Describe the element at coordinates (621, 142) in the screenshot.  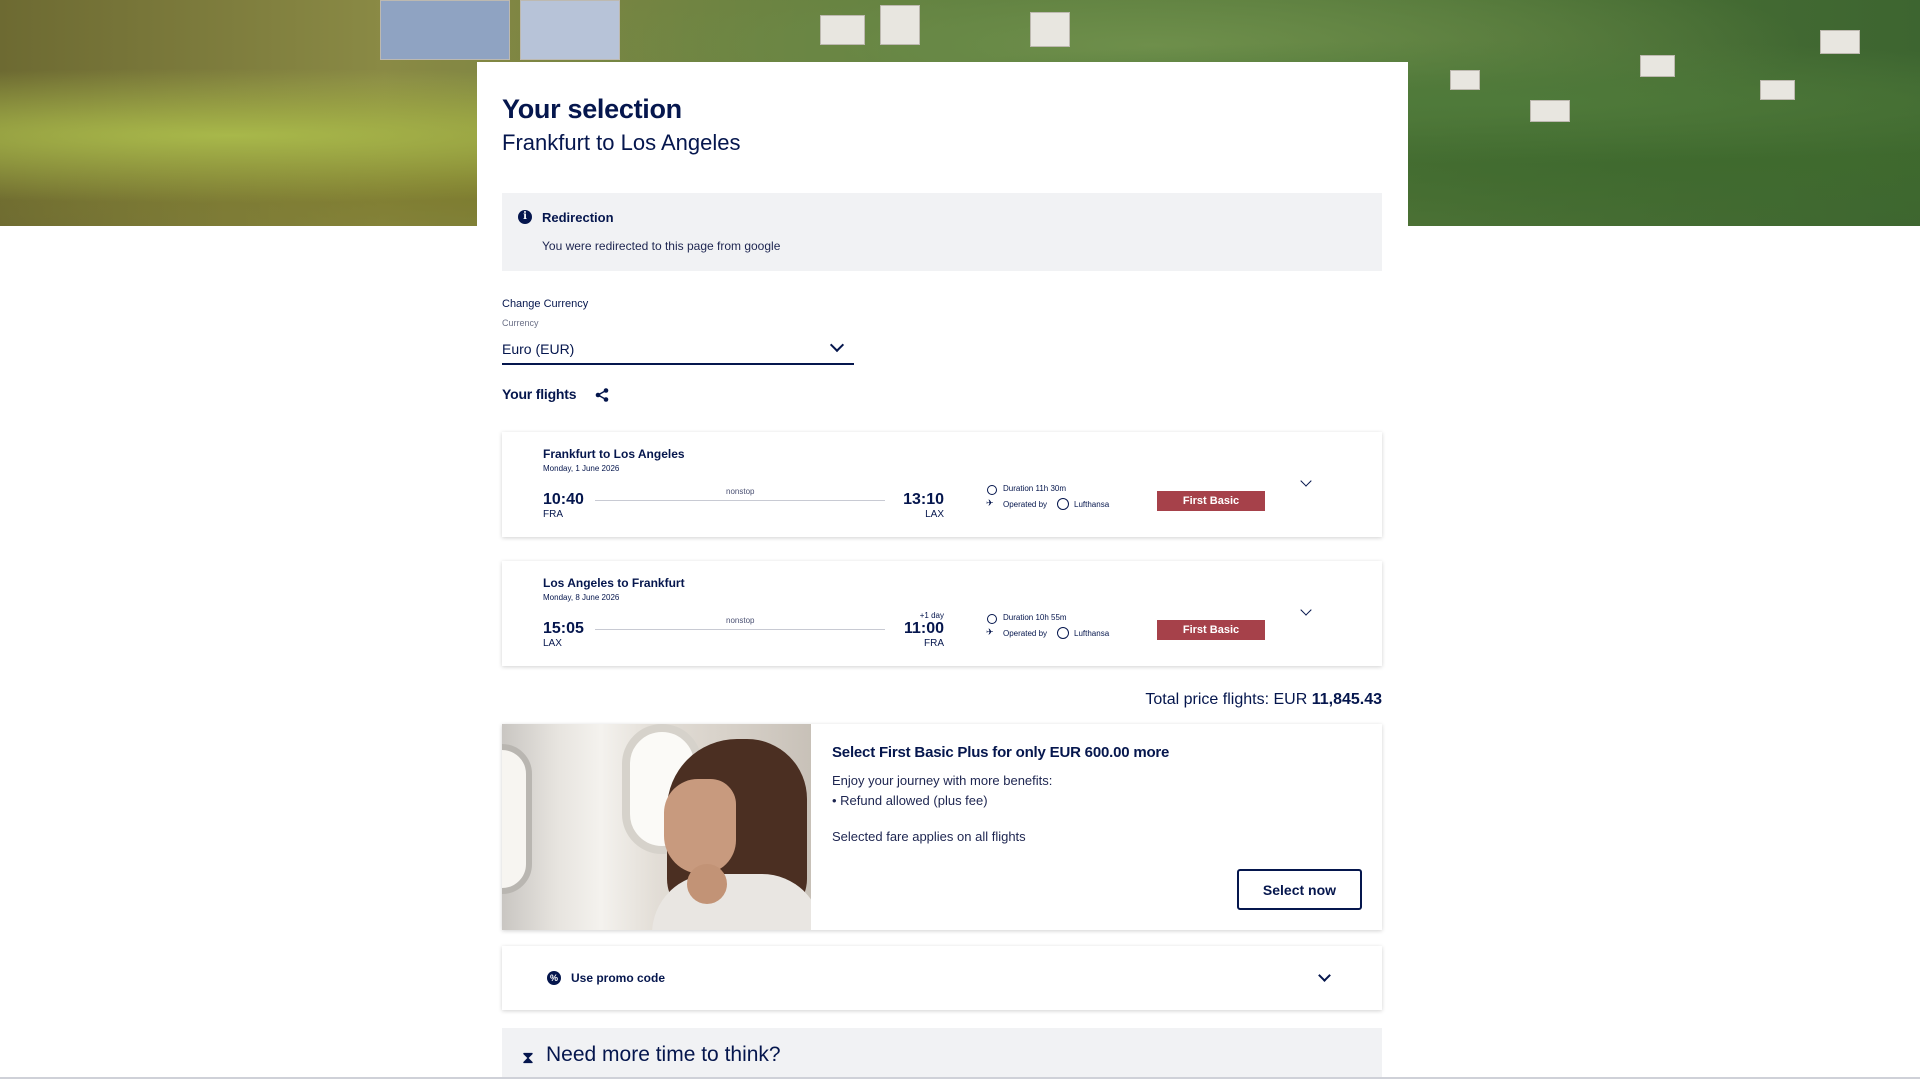
I see `page-subtitle: Frankfurt to Los Angeles` at that location.